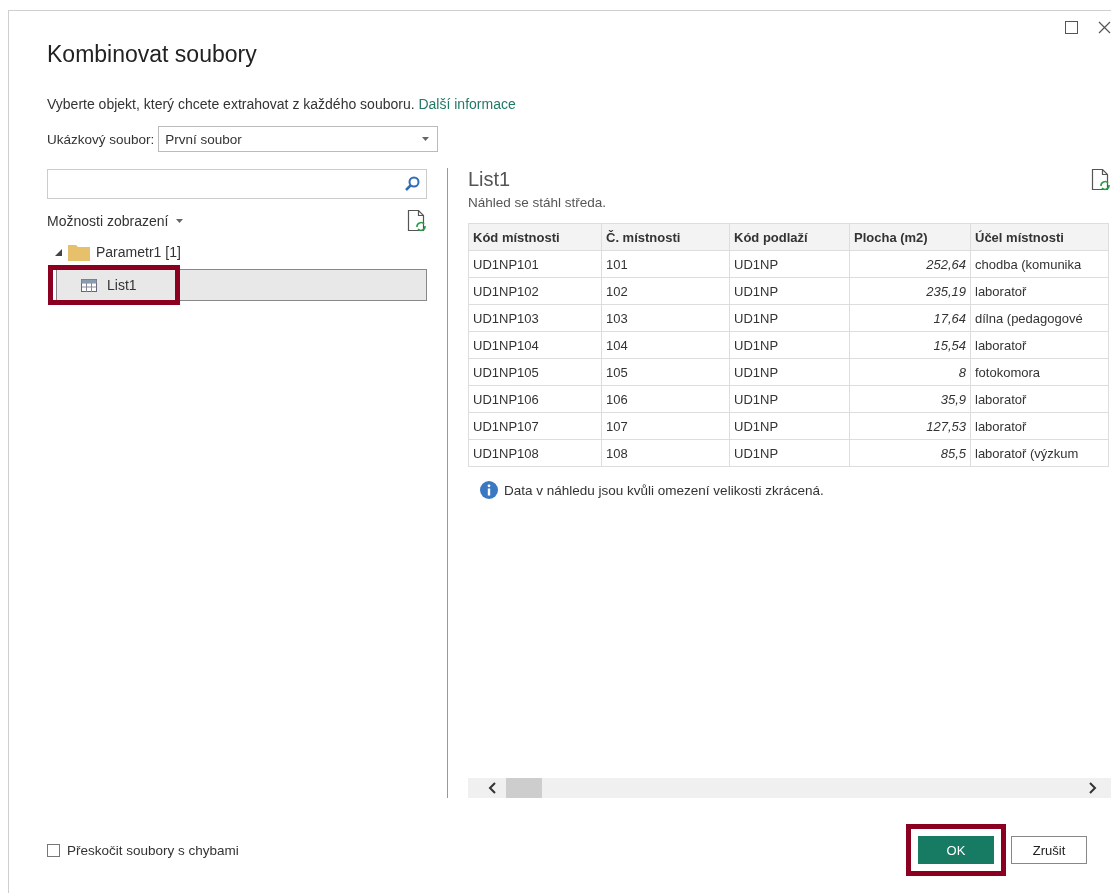 This screenshot has height=893, width=1111. Describe the element at coordinates (490, 179) in the screenshot. I see `preview-title: List1` at that location.